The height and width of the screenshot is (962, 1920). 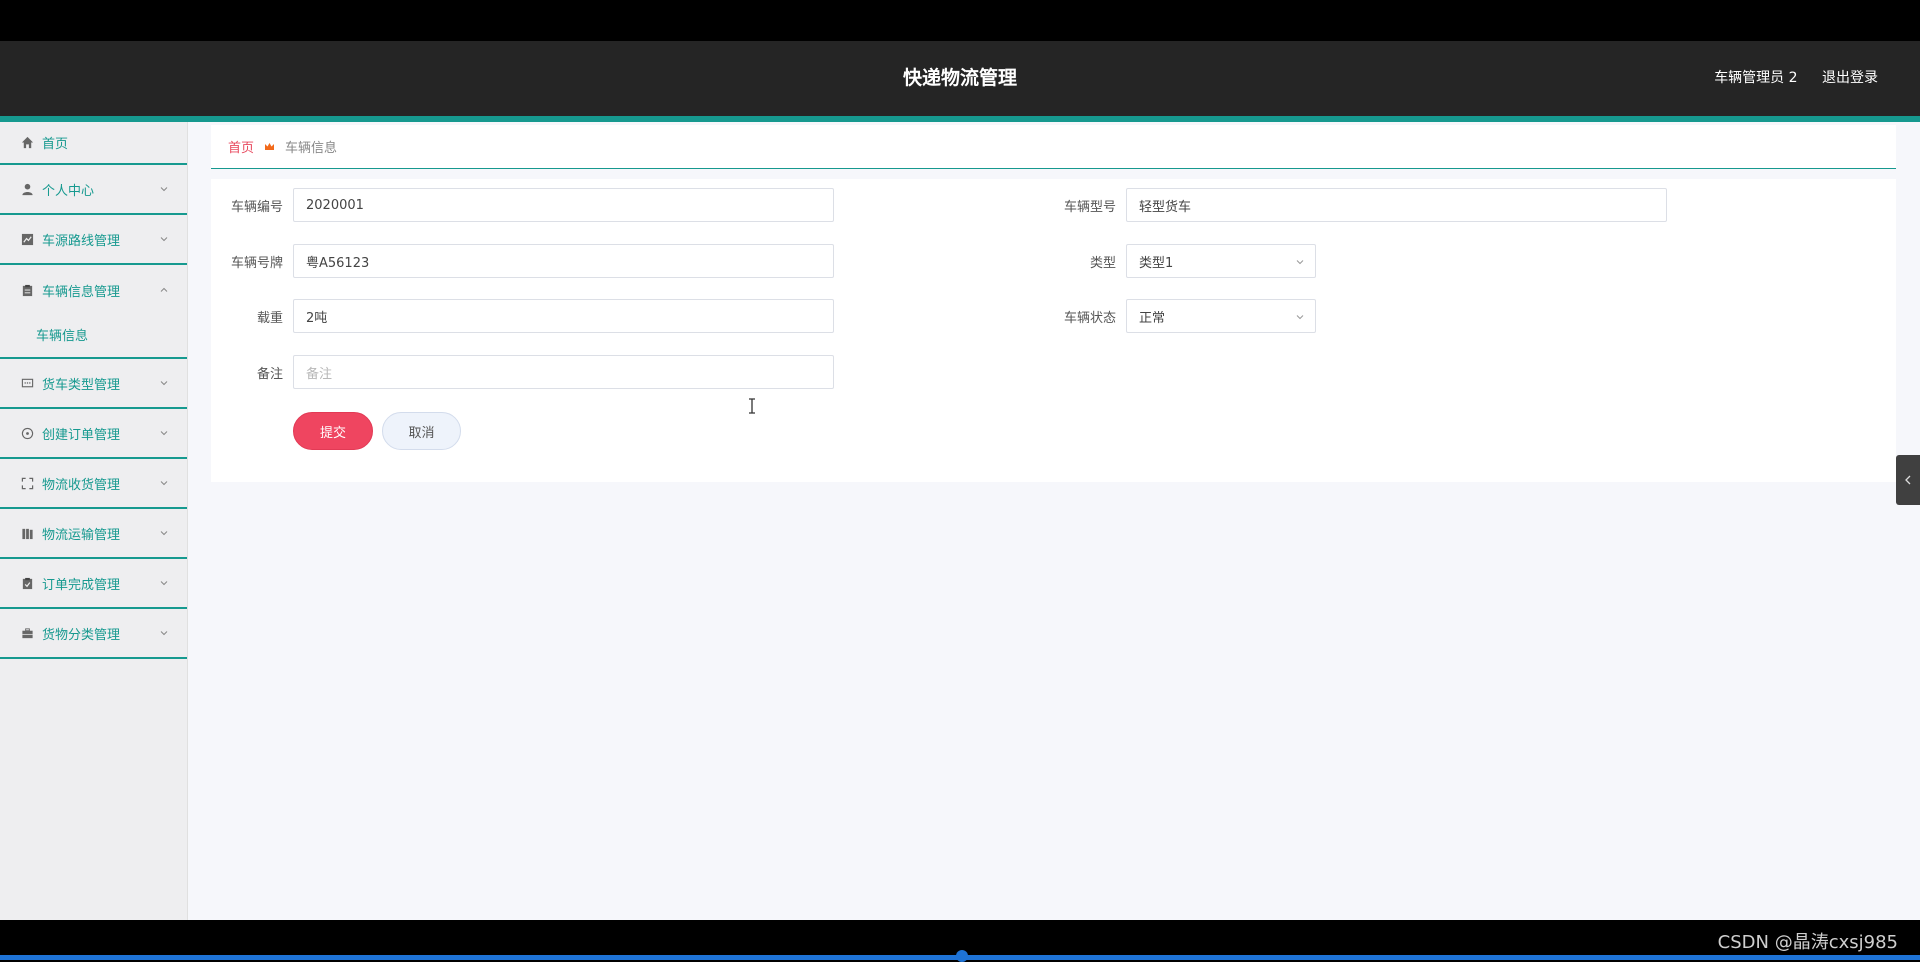 I want to click on field-vehicle-model: 车辆型号 轻型货车, so click(x=1361, y=205).